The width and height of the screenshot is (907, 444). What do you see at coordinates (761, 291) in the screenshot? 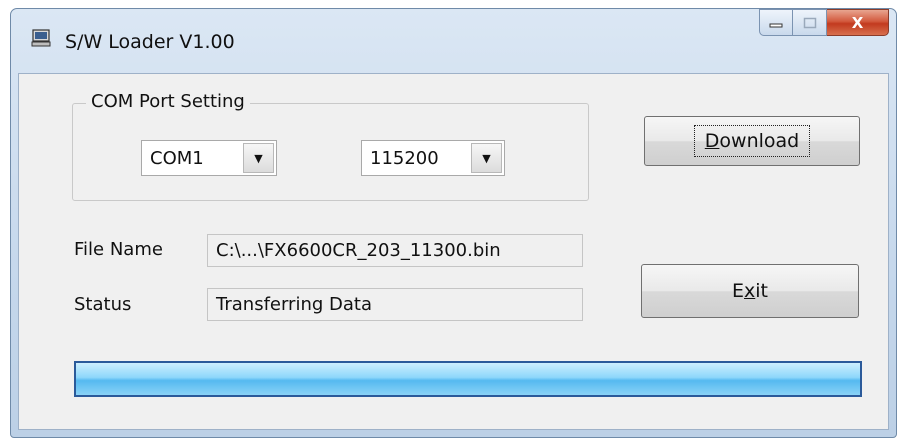
I see `exit-label-rest: it` at bounding box center [761, 291].